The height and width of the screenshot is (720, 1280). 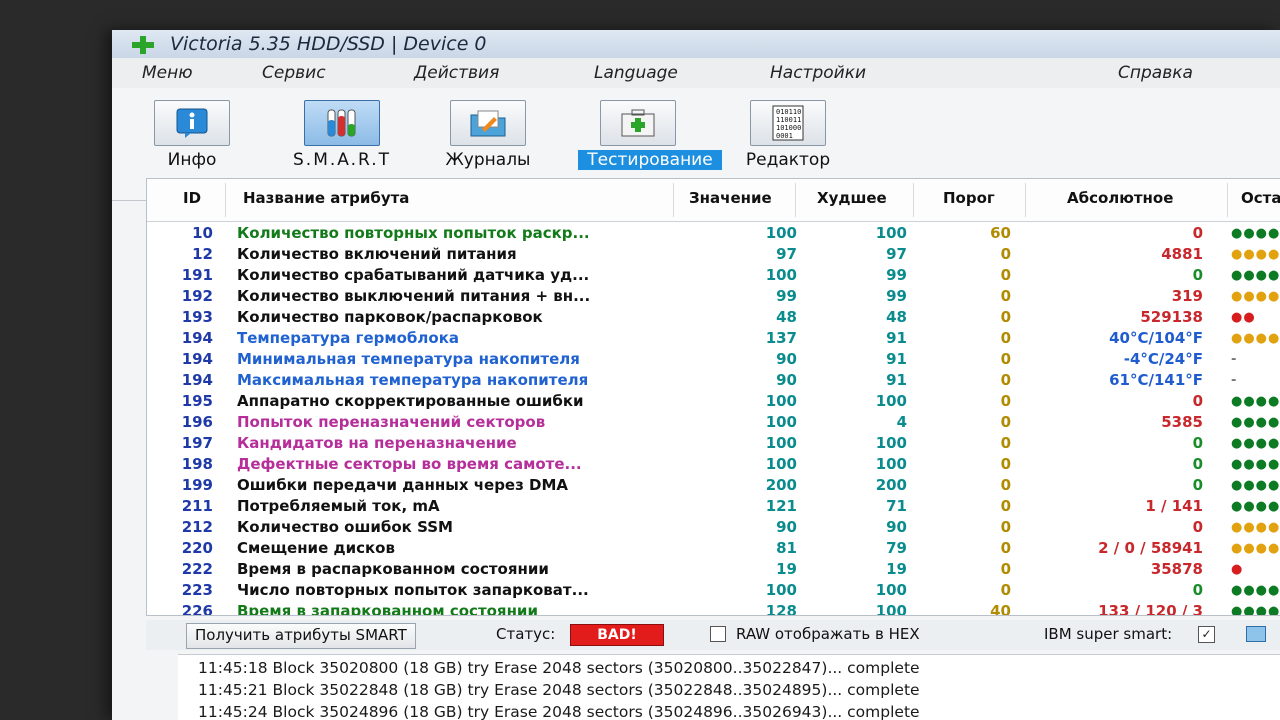 What do you see at coordinates (413, 380) in the screenshot?
I see `cell-attribute-name: Максимальная температура накопителя` at bounding box center [413, 380].